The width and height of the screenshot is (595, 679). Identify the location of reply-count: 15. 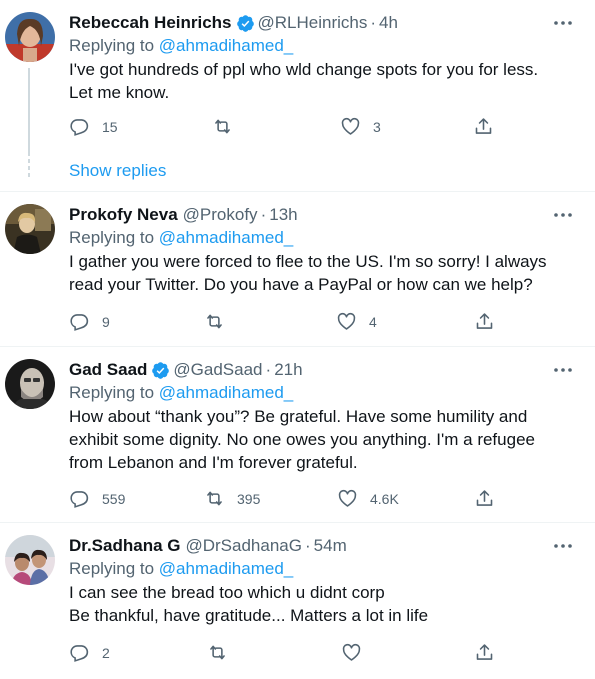
(110, 126).